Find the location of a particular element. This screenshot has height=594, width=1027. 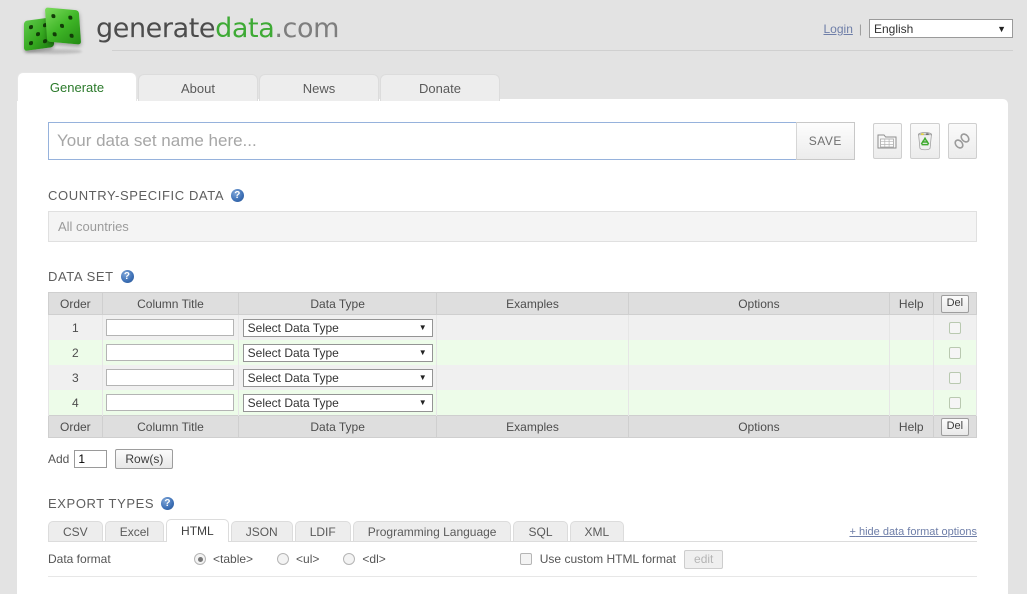

column-footer-column-title: Column Title is located at coordinates (170, 426).